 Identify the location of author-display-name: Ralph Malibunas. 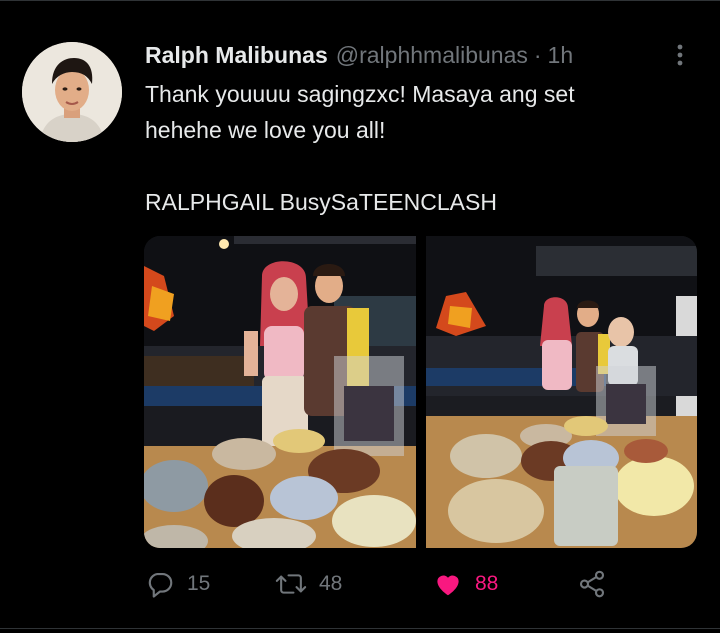
(236, 55).